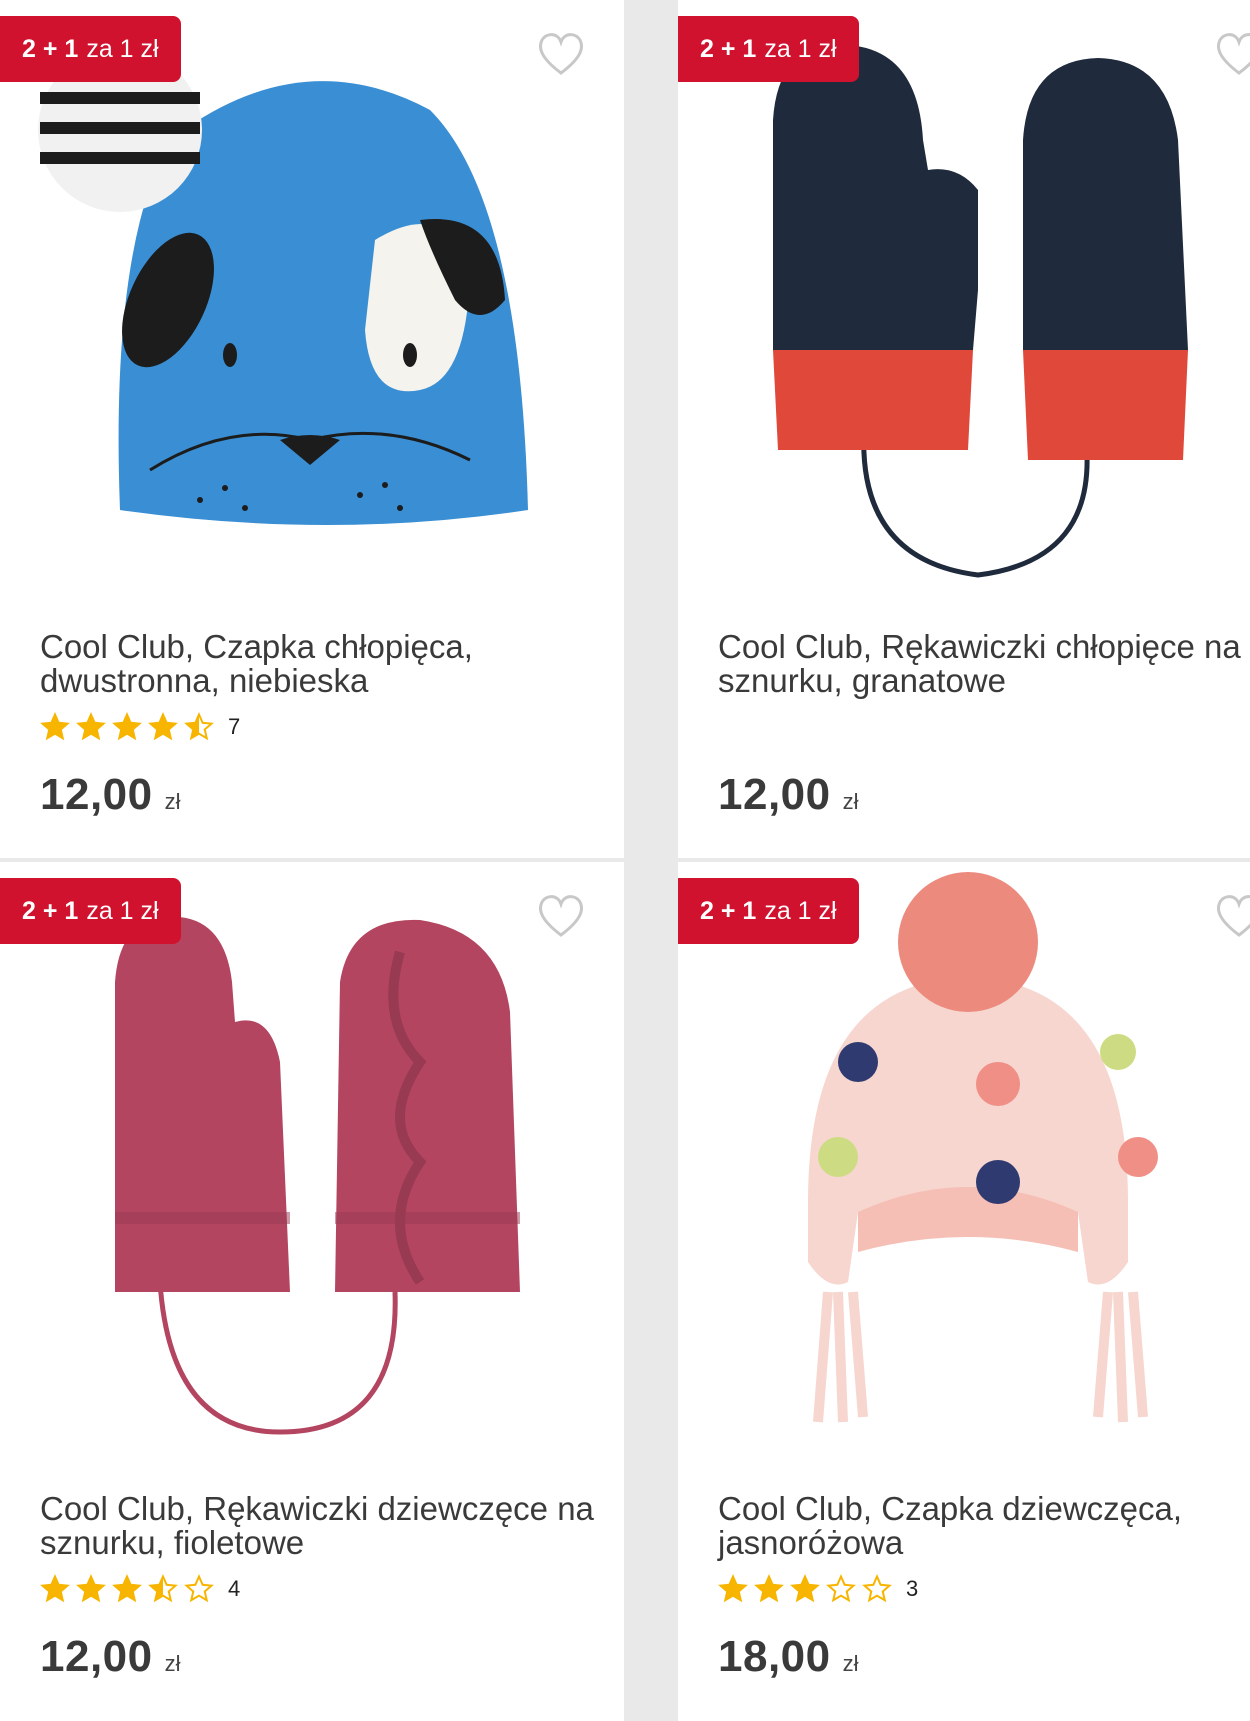  Describe the element at coordinates (234, 1588) in the screenshot. I see `review-count: 4` at that location.